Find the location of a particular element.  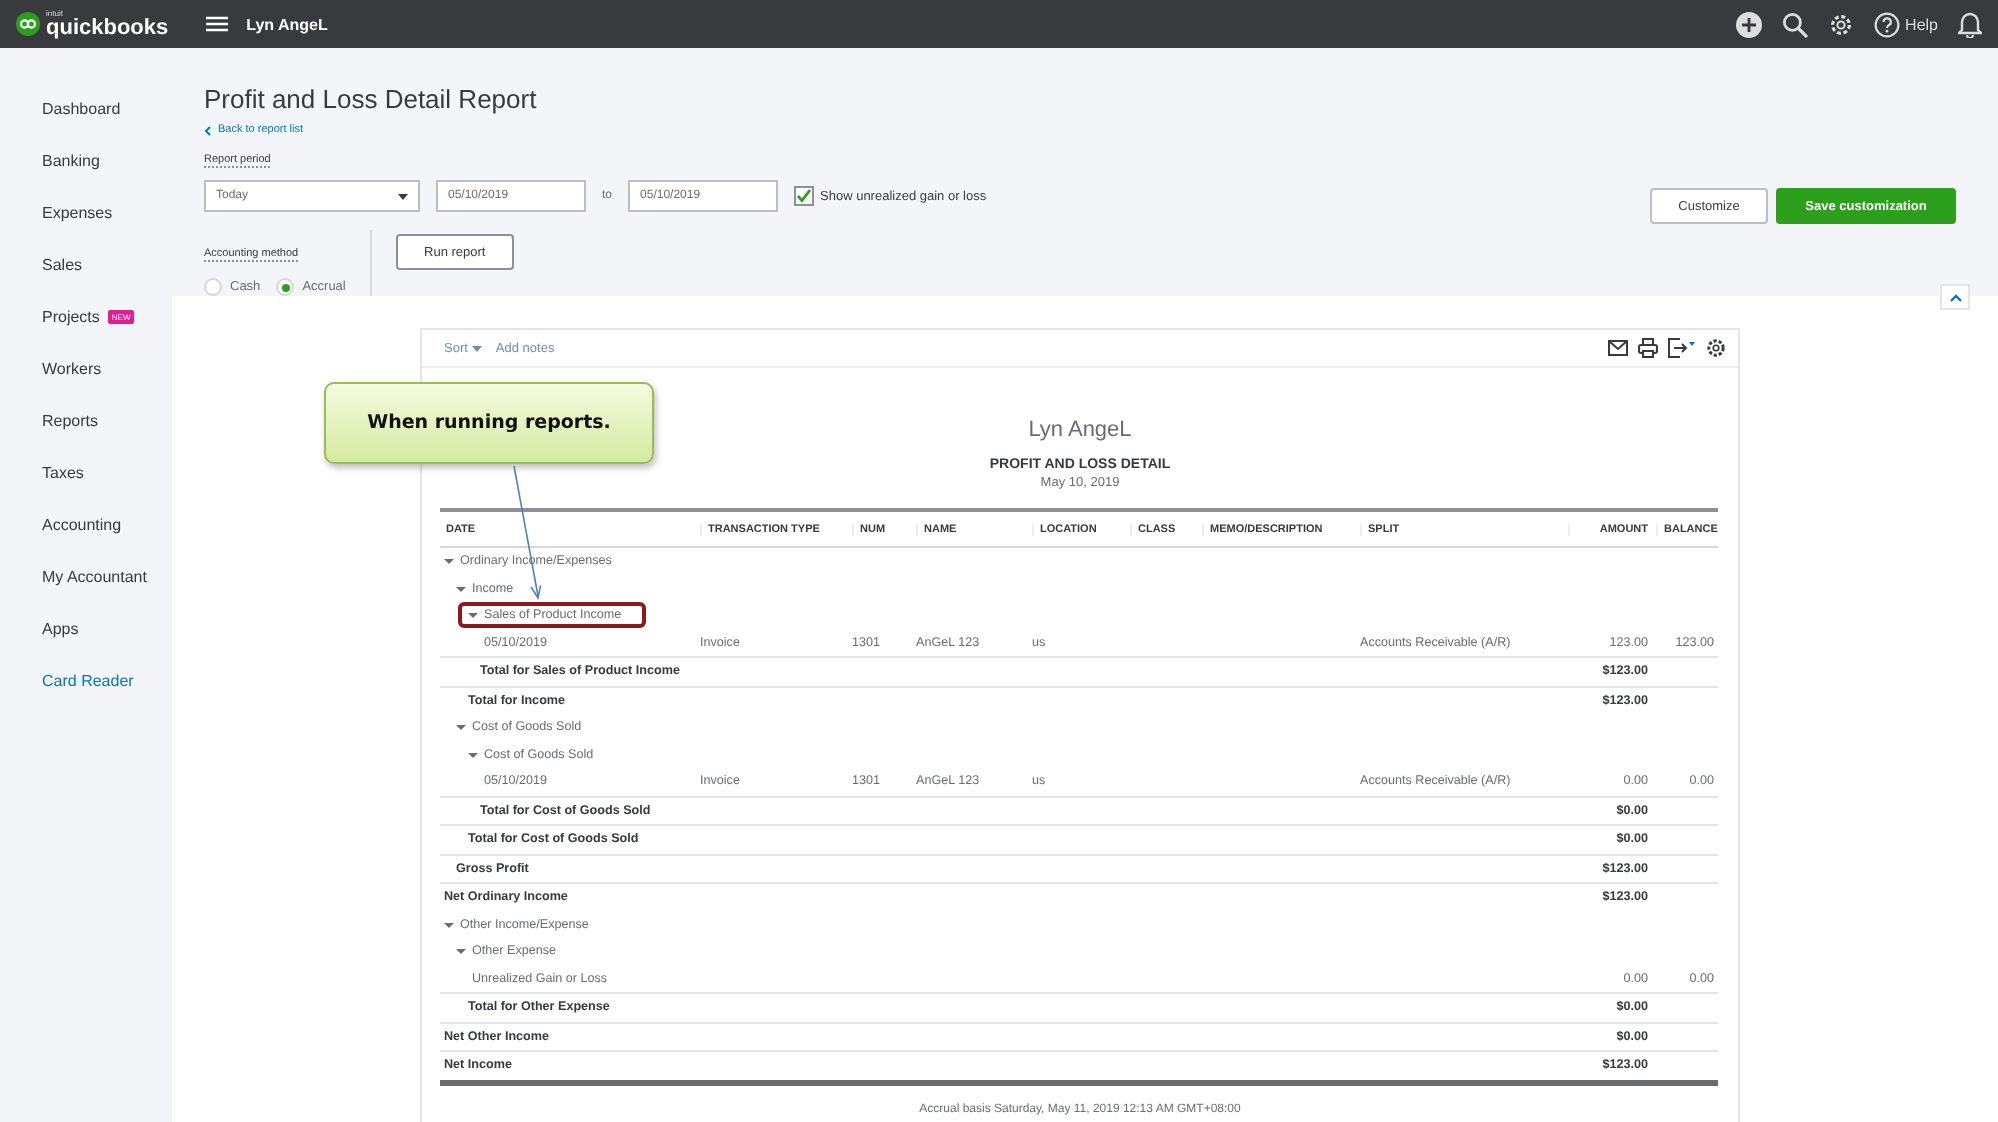

sidebar-item: Dashboard is located at coordinates (86, 108).